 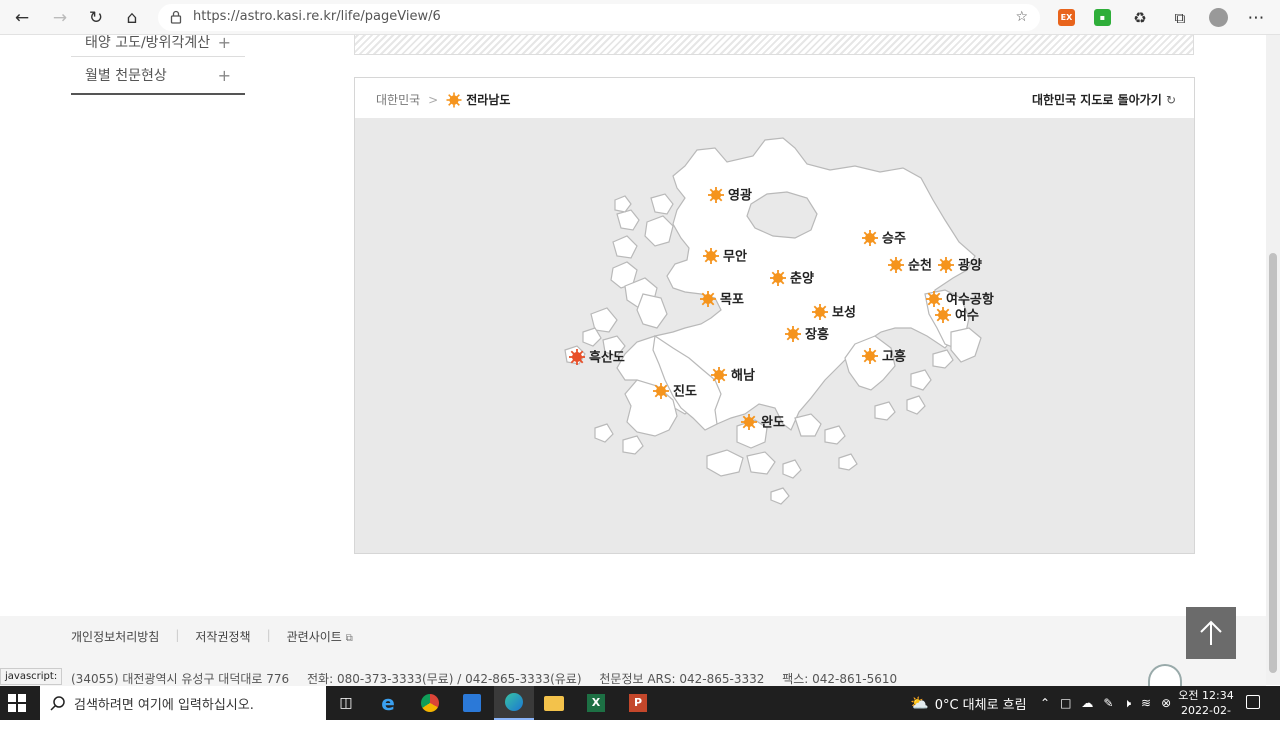 I want to click on footer-fax: 팩스: 042-861-5610, so click(x=840, y=679).